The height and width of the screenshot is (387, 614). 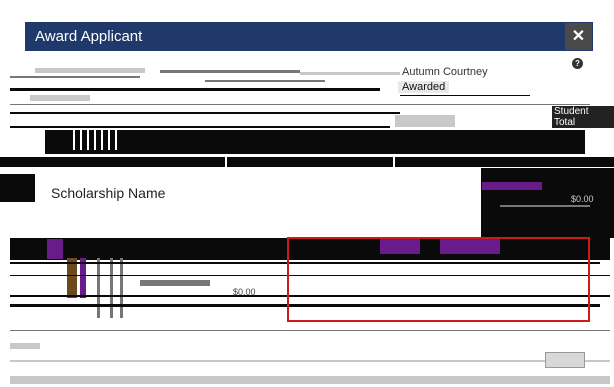 I want to click on close-button: ✕, so click(x=578, y=36).